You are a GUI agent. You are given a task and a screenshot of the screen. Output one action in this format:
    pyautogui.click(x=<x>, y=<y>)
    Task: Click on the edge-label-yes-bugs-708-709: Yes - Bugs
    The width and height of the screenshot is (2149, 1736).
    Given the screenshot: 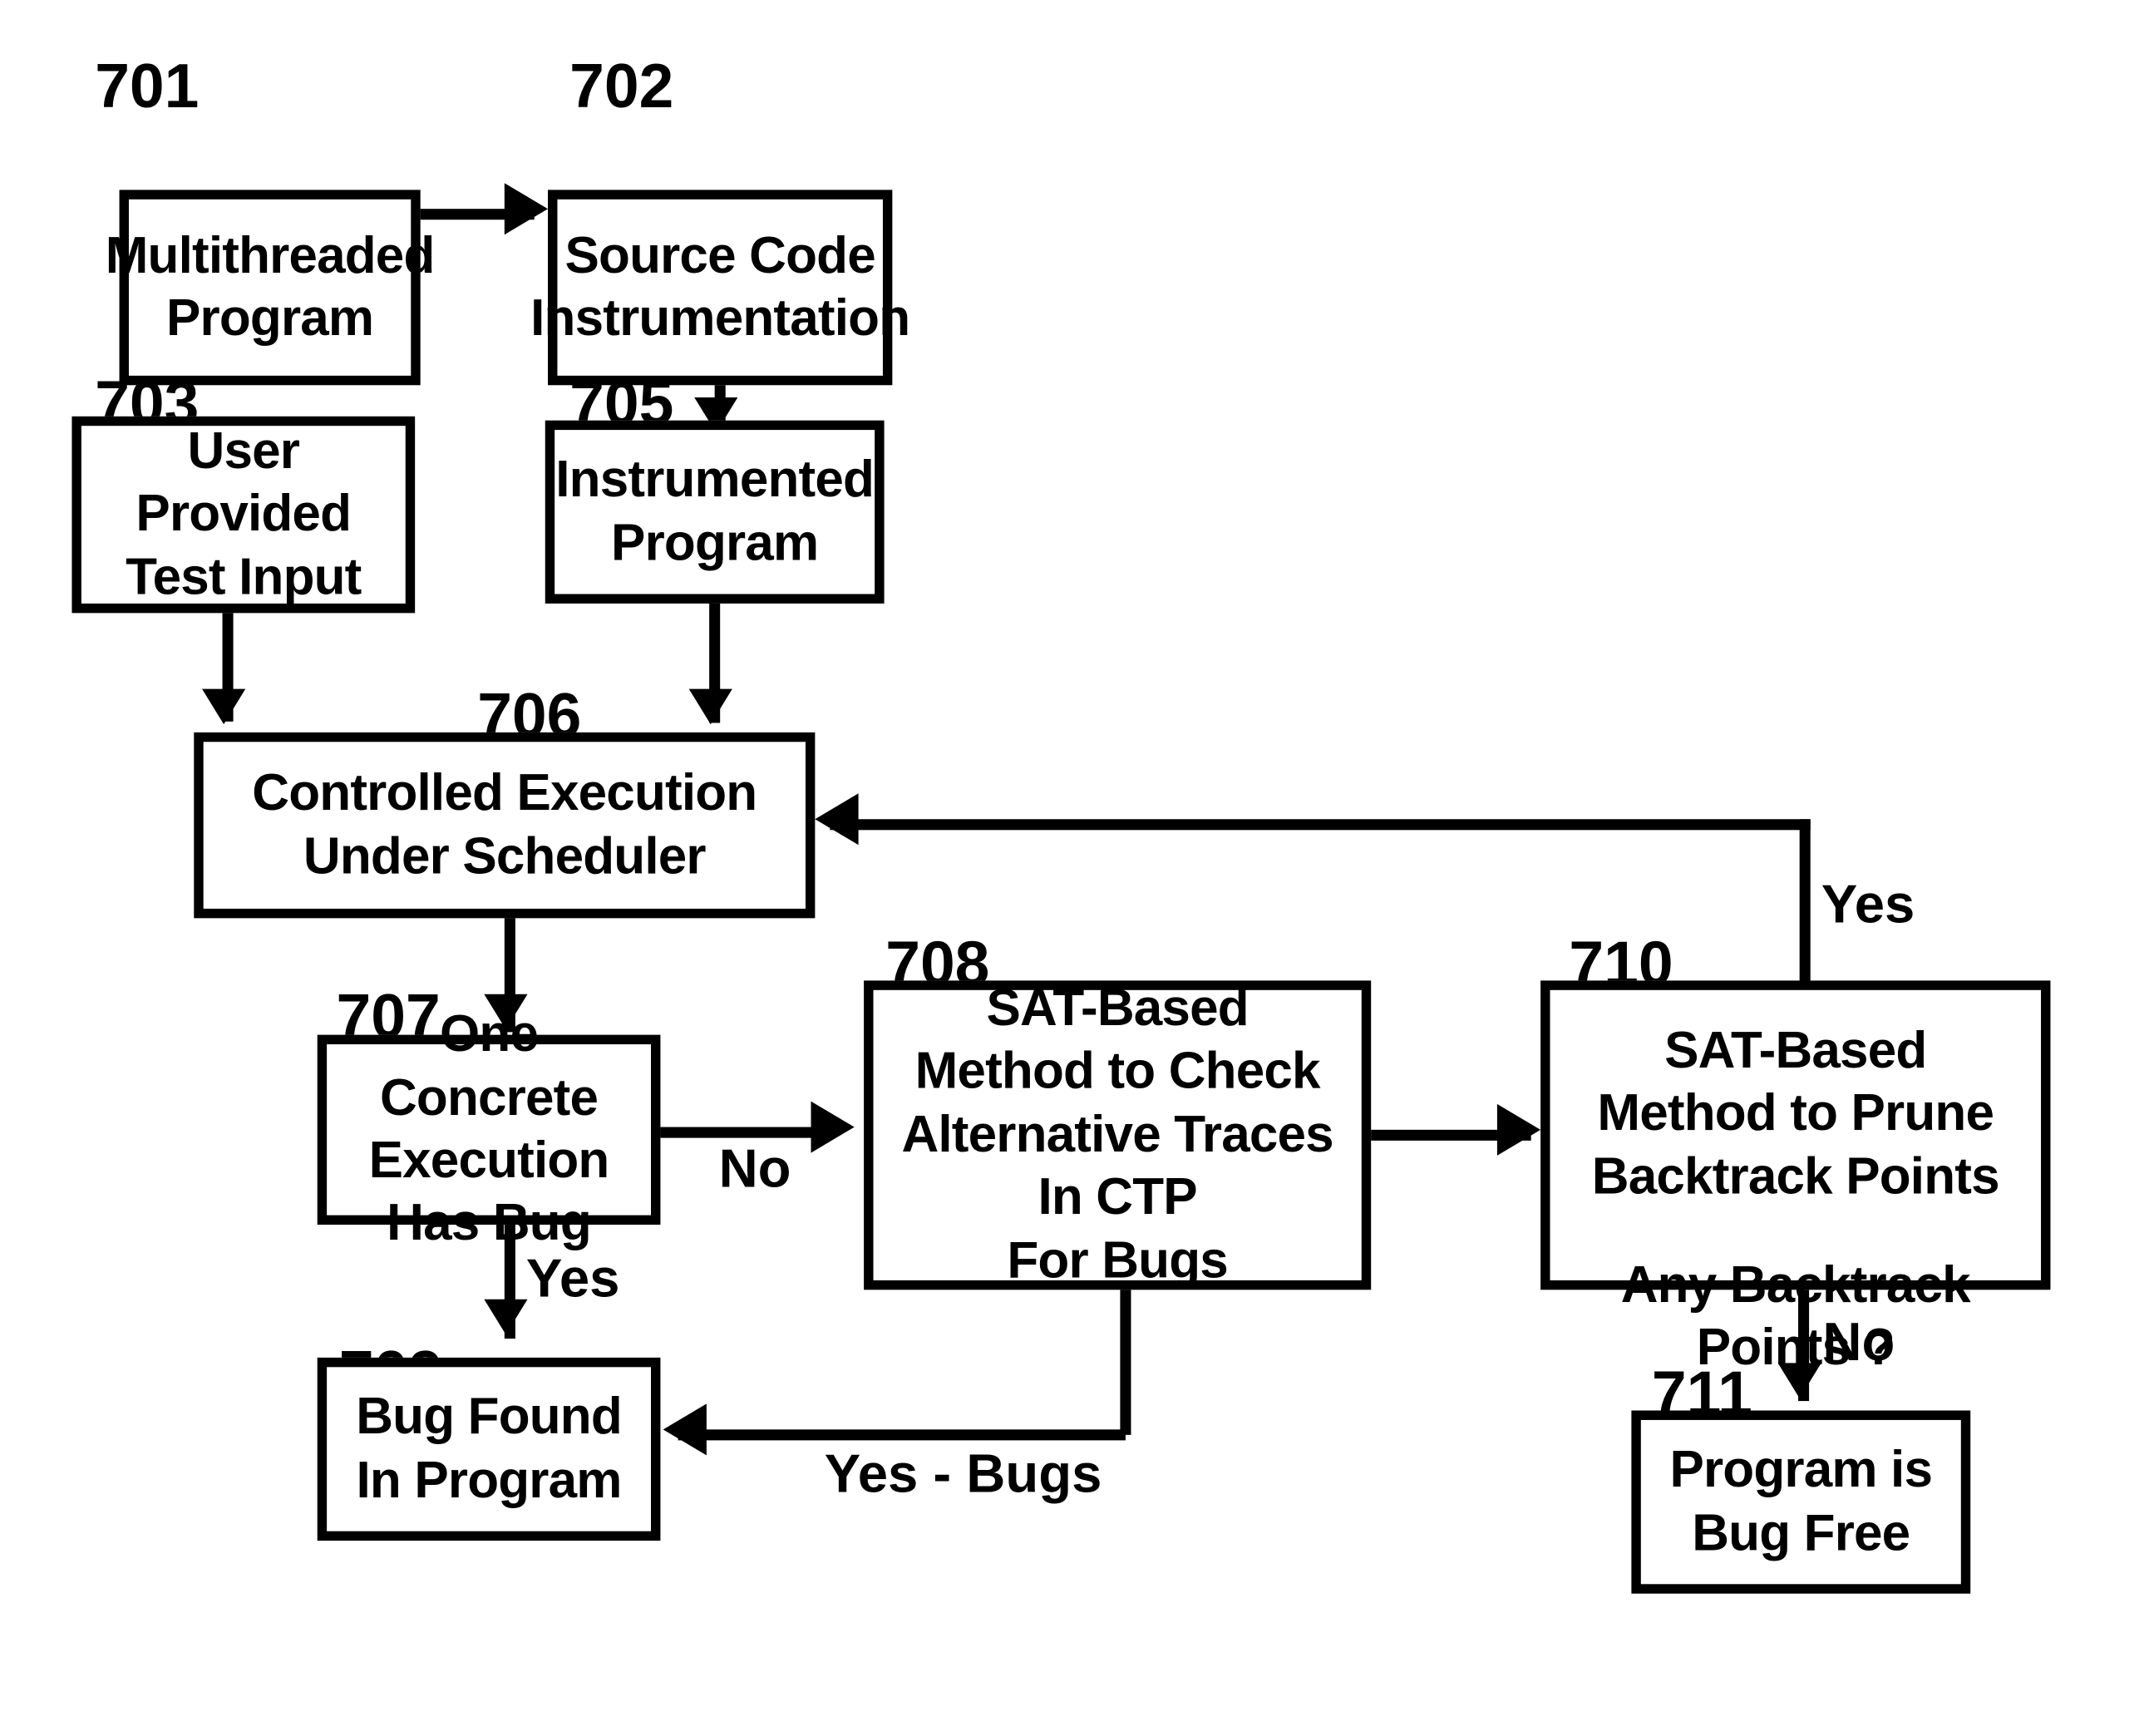 What is the action you would take?
    pyautogui.click(x=963, y=1474)
    